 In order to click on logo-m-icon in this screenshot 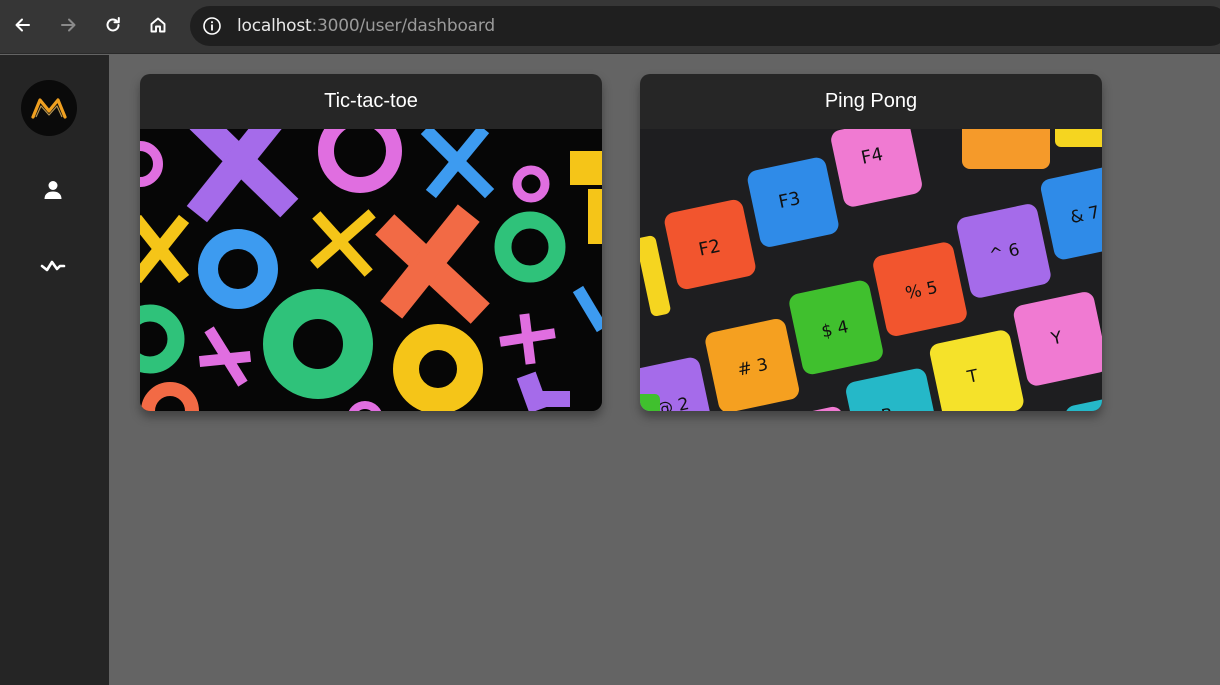, I will do `click(49, 108)`.